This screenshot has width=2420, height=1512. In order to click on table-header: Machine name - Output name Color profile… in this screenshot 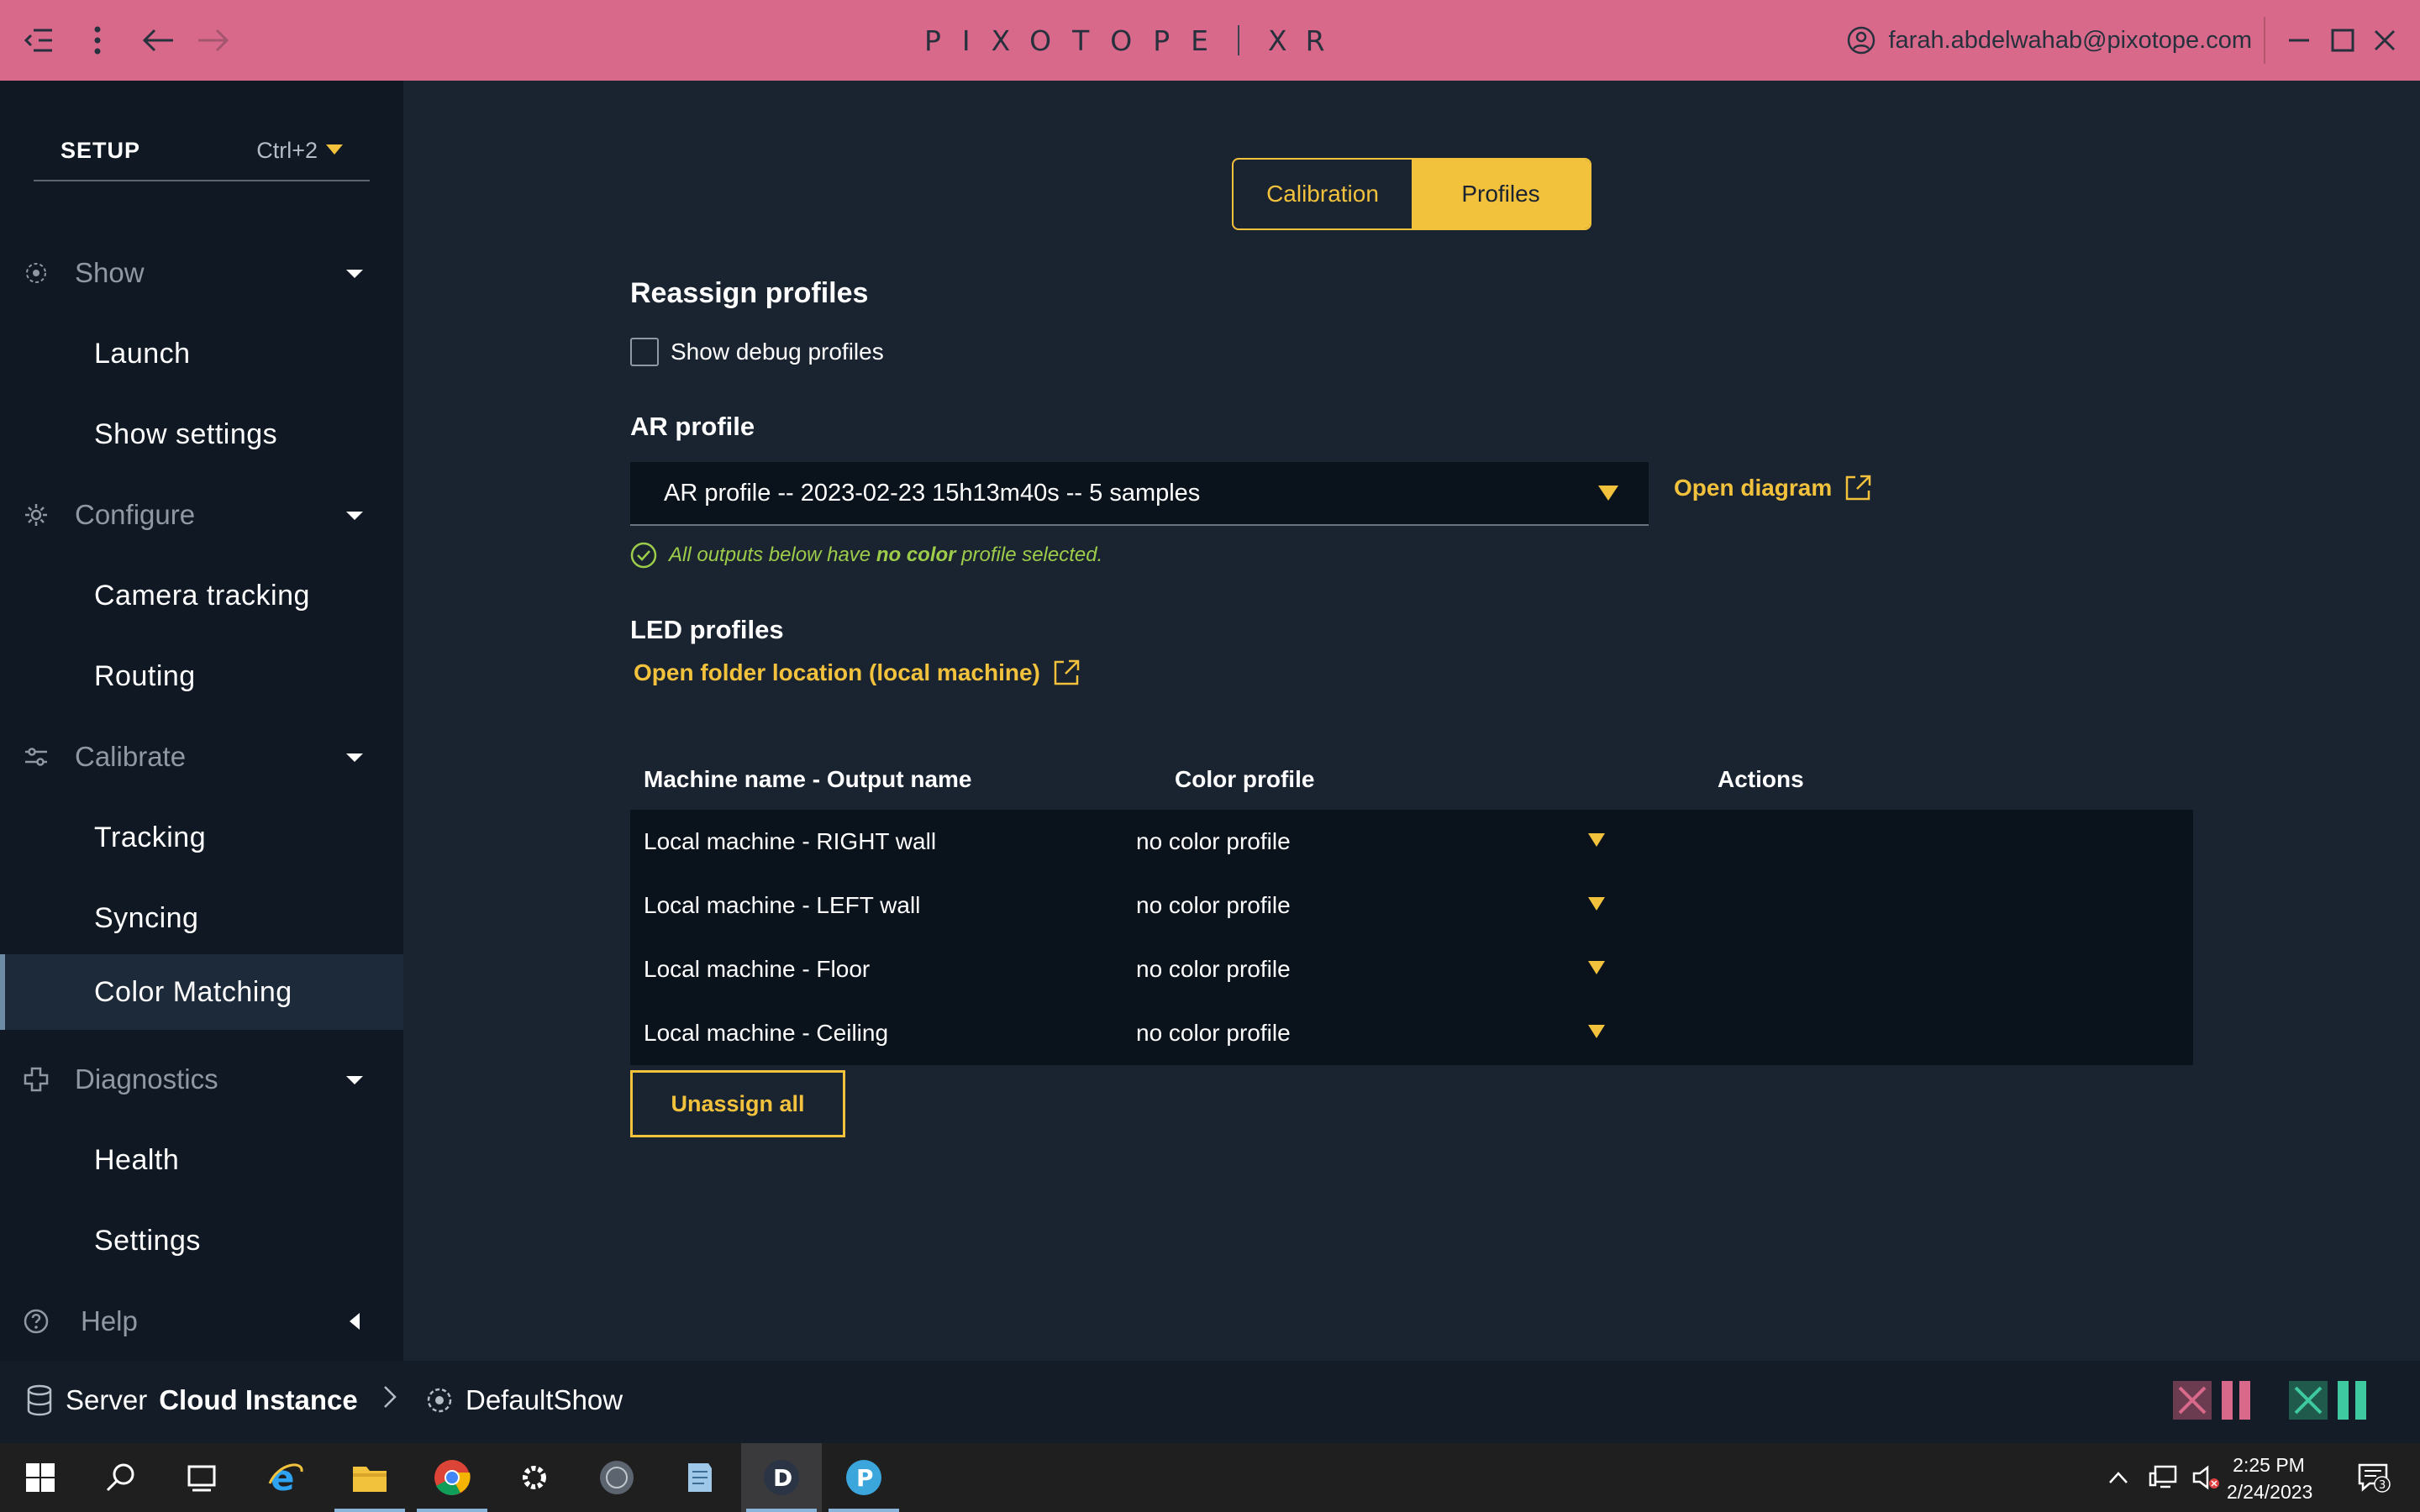, I will do `click(1411, 778)`.